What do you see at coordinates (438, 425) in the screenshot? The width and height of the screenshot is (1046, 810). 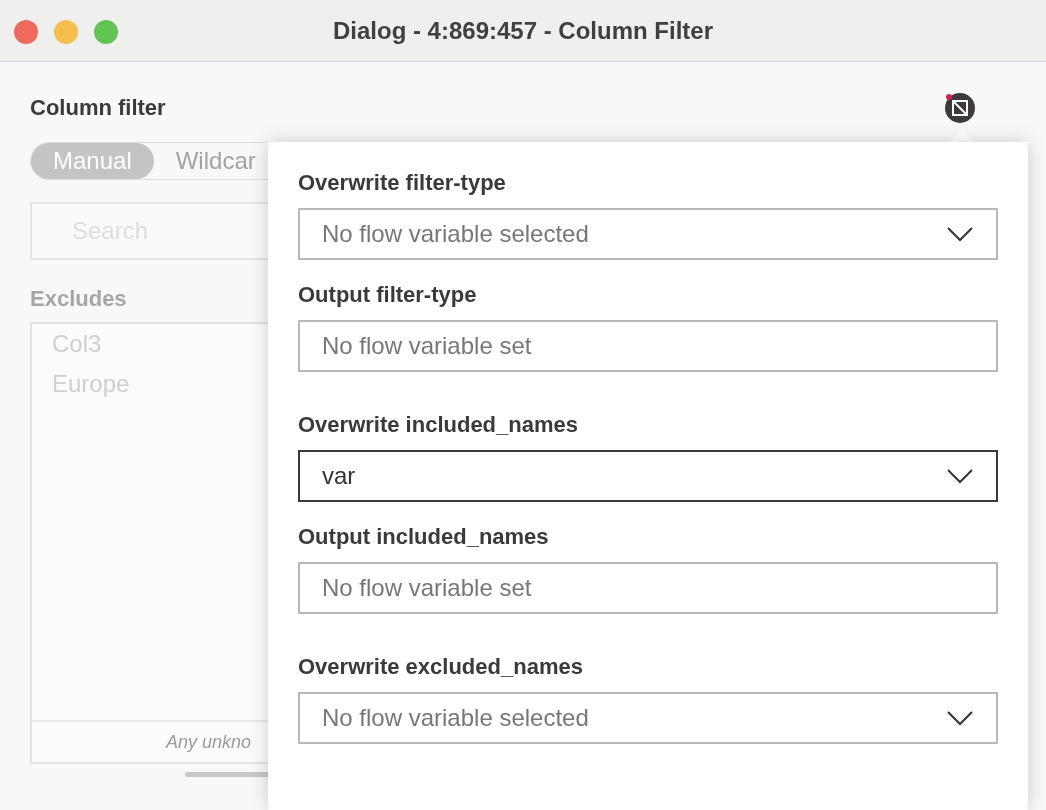 I see `field-label: Overwrite included_names` at bounding box center [438, 425].